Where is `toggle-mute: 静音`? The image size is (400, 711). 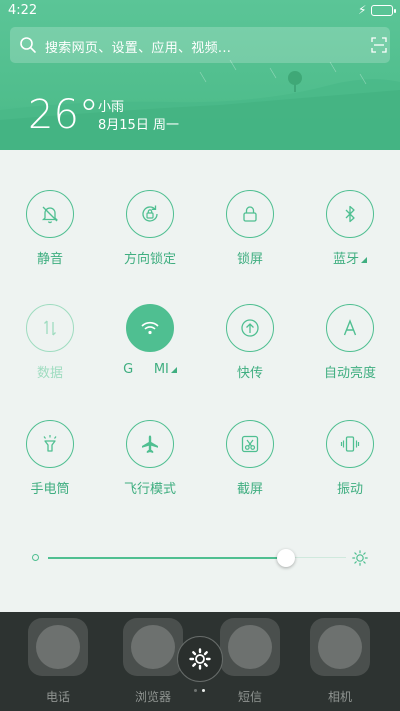
toggle-mute: 静音 is located at coordinates (50, 228).